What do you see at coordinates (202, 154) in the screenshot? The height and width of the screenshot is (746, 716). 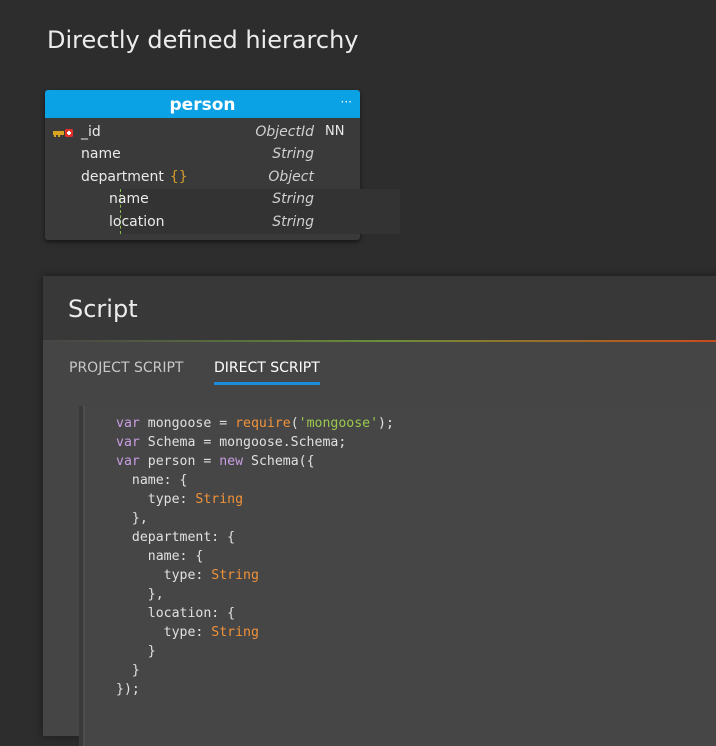 I see `field-row-name: name String` at bounding box center [202, 154].